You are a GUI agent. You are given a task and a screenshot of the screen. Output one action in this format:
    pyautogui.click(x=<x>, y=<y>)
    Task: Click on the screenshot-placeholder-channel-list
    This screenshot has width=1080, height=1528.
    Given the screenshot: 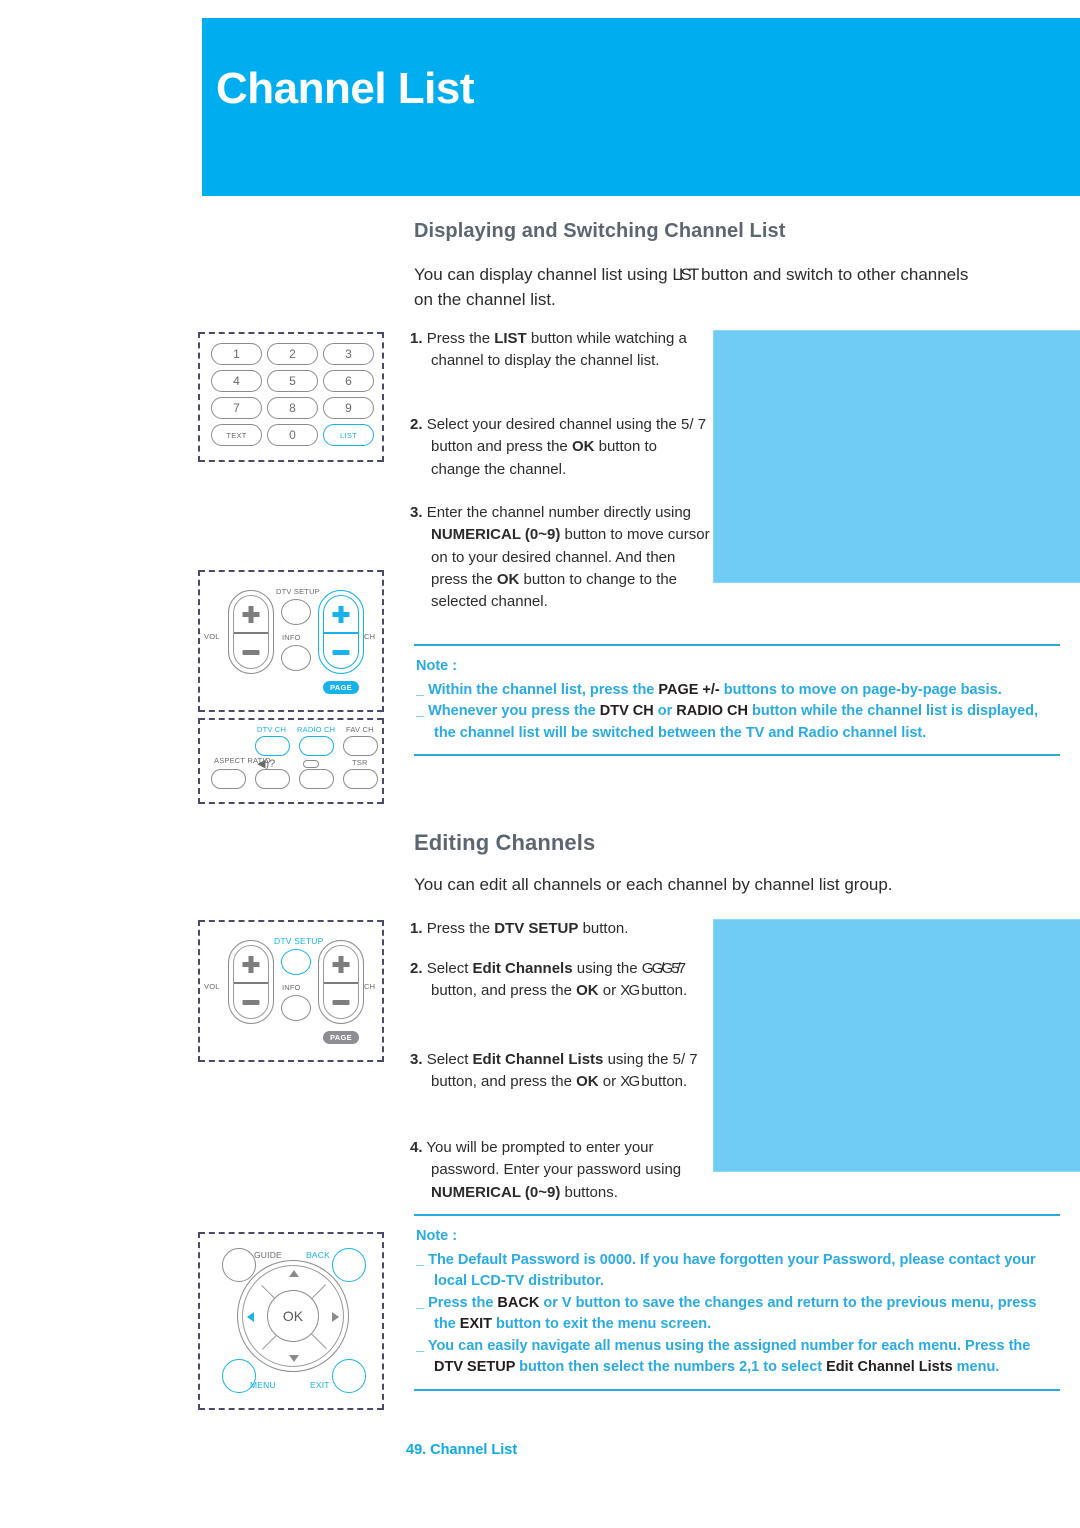 What is the action you would take?
    pyautogui.click(x=896, y=456)
    